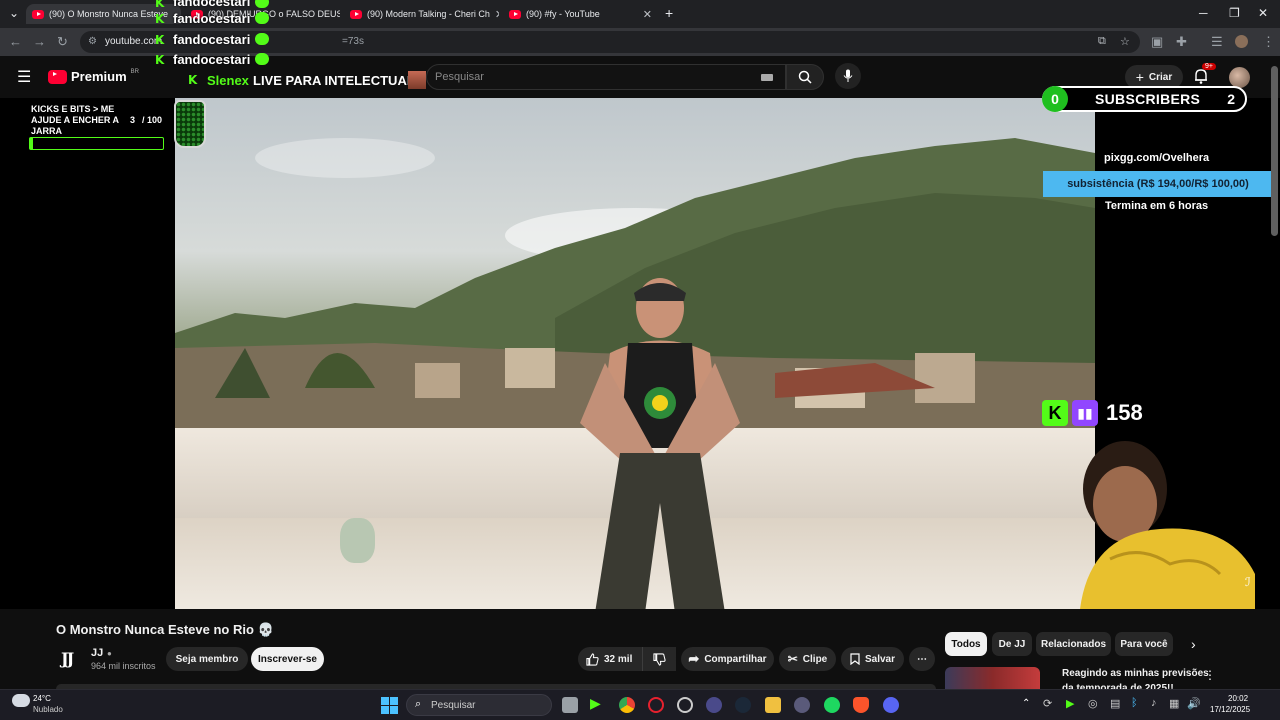  Describe the element at coordinates (891, 705) in the screenshot. I see `discord-icon` at that location.